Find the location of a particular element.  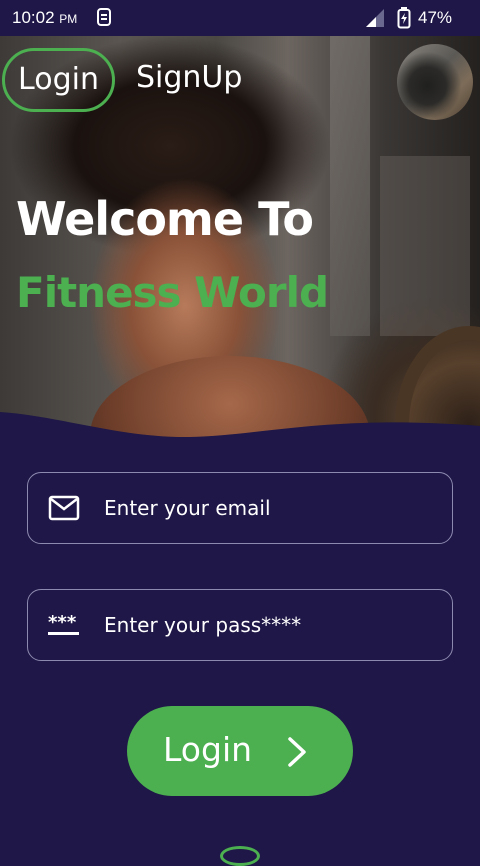

scroll-indicator is located at coordinates (240, 856).